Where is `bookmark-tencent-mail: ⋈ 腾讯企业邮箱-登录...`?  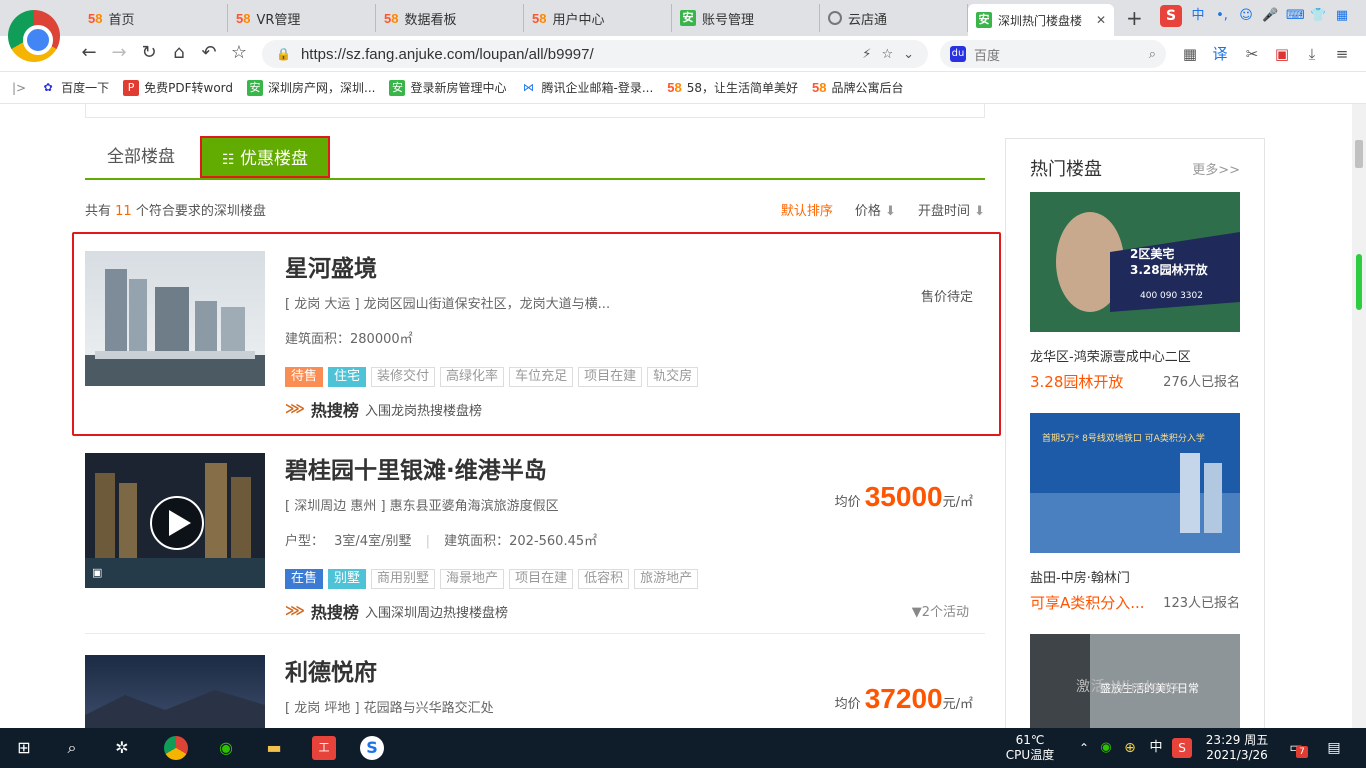 bookmark-tencent-mail: ⋈ 腾讯企业邮箱-登录... is located at coordinates (586, 87).